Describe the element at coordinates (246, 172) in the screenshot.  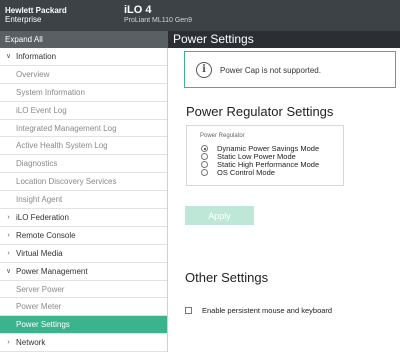
I see `regulator-option-label: OS Control Mode` at that location.